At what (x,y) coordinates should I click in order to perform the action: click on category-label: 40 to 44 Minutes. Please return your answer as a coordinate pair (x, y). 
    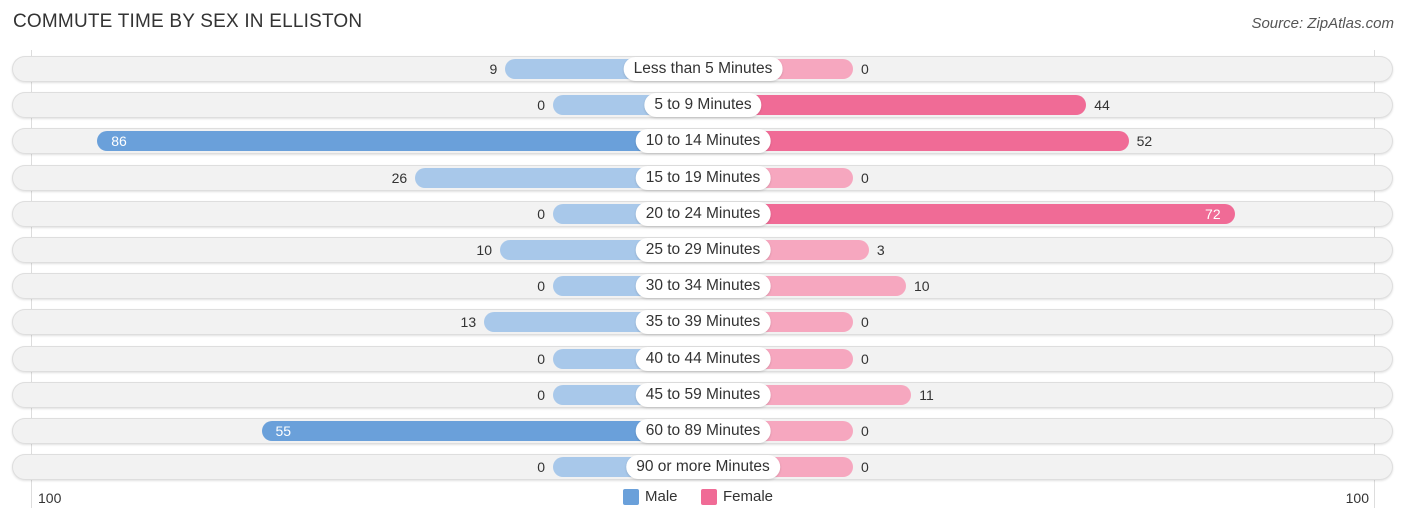
    Looking at the image, I should click on (703, 358).